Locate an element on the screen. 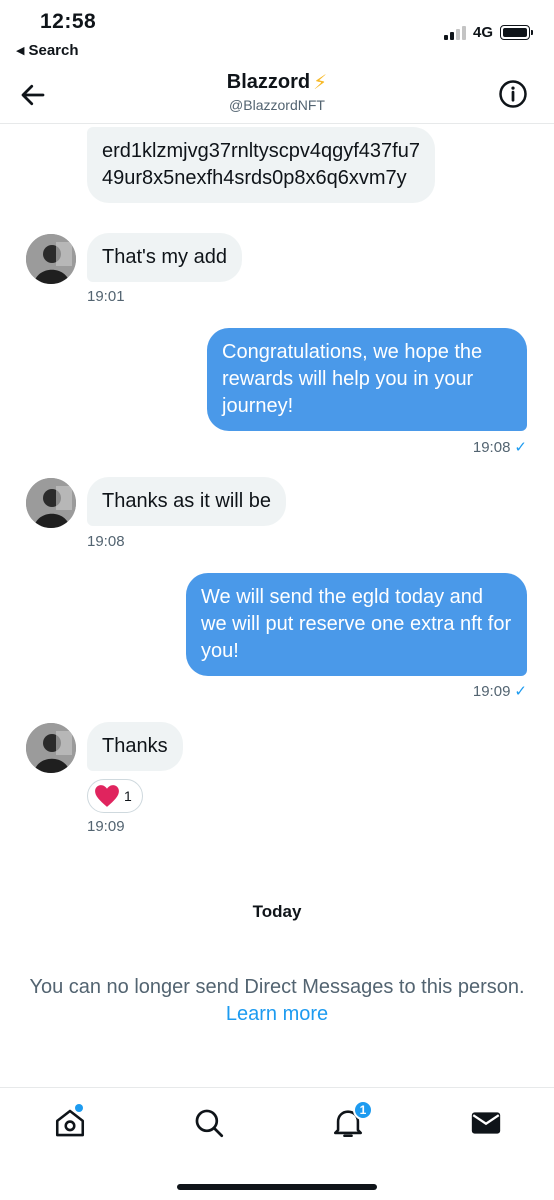  conversation-header: Blazzord ⚡ @BlazzordNFT is located at coordinates (277, 94).